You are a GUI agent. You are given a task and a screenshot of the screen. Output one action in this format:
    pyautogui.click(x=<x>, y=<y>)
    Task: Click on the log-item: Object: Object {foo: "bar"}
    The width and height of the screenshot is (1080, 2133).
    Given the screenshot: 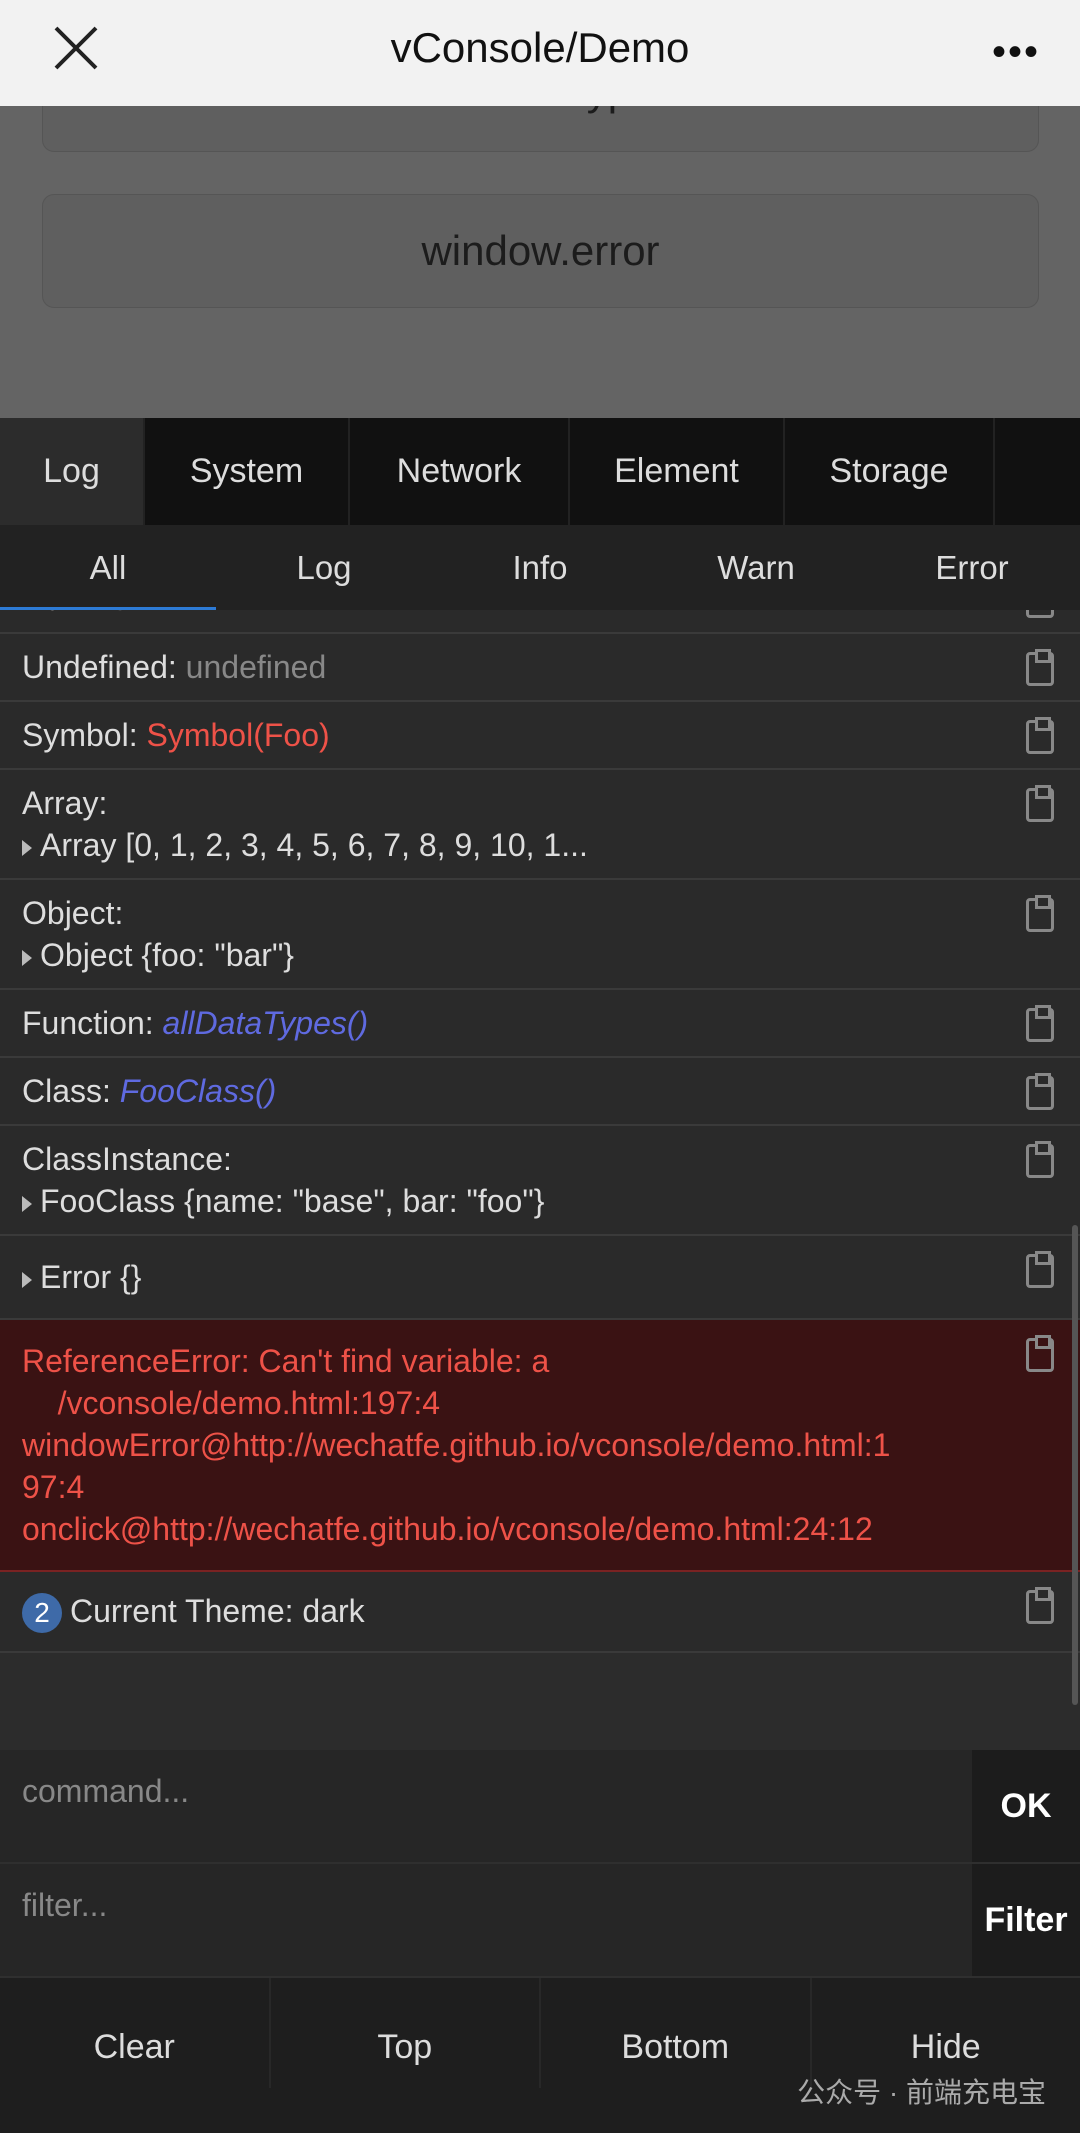 What is the action you would take?
    pyautogui.click(x=540, y=935)
    